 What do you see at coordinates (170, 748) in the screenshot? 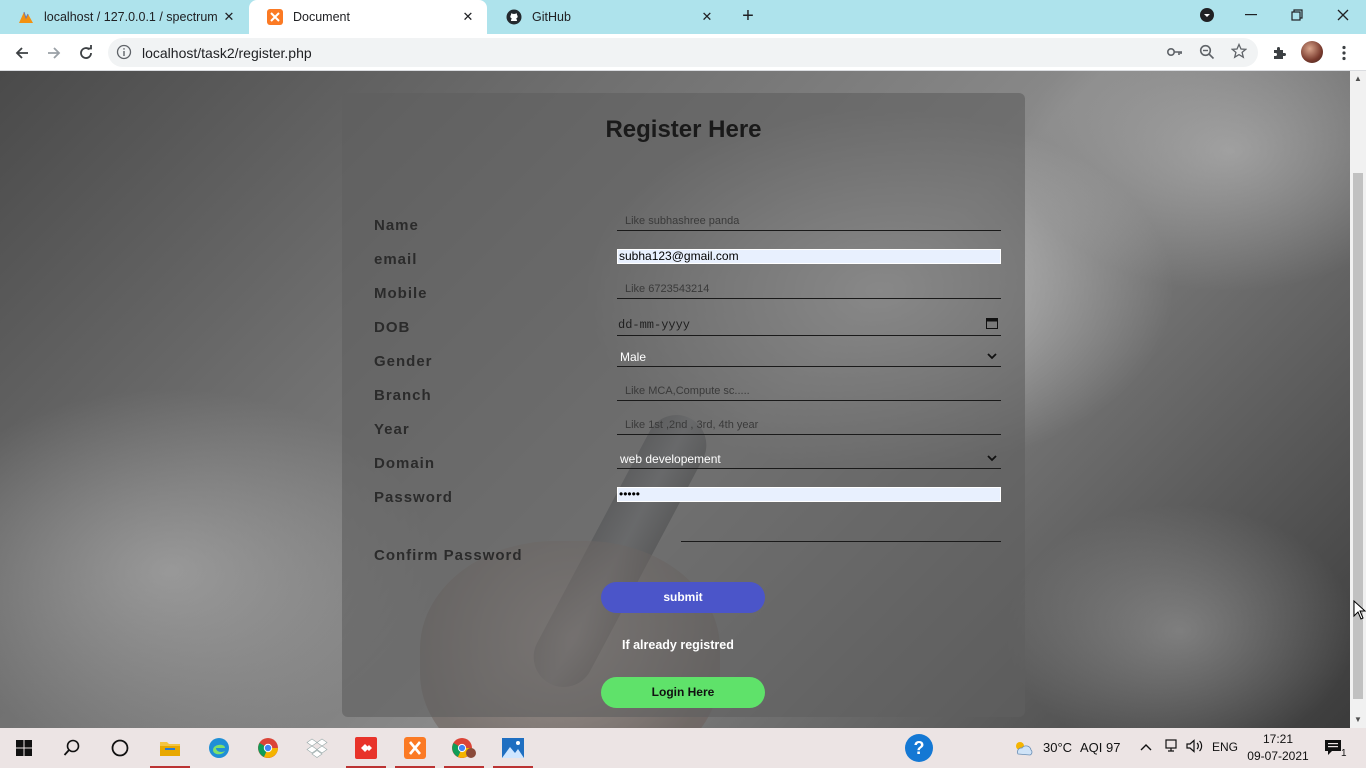
I see `file-explorer-icon` at bounding box center [170, 748].